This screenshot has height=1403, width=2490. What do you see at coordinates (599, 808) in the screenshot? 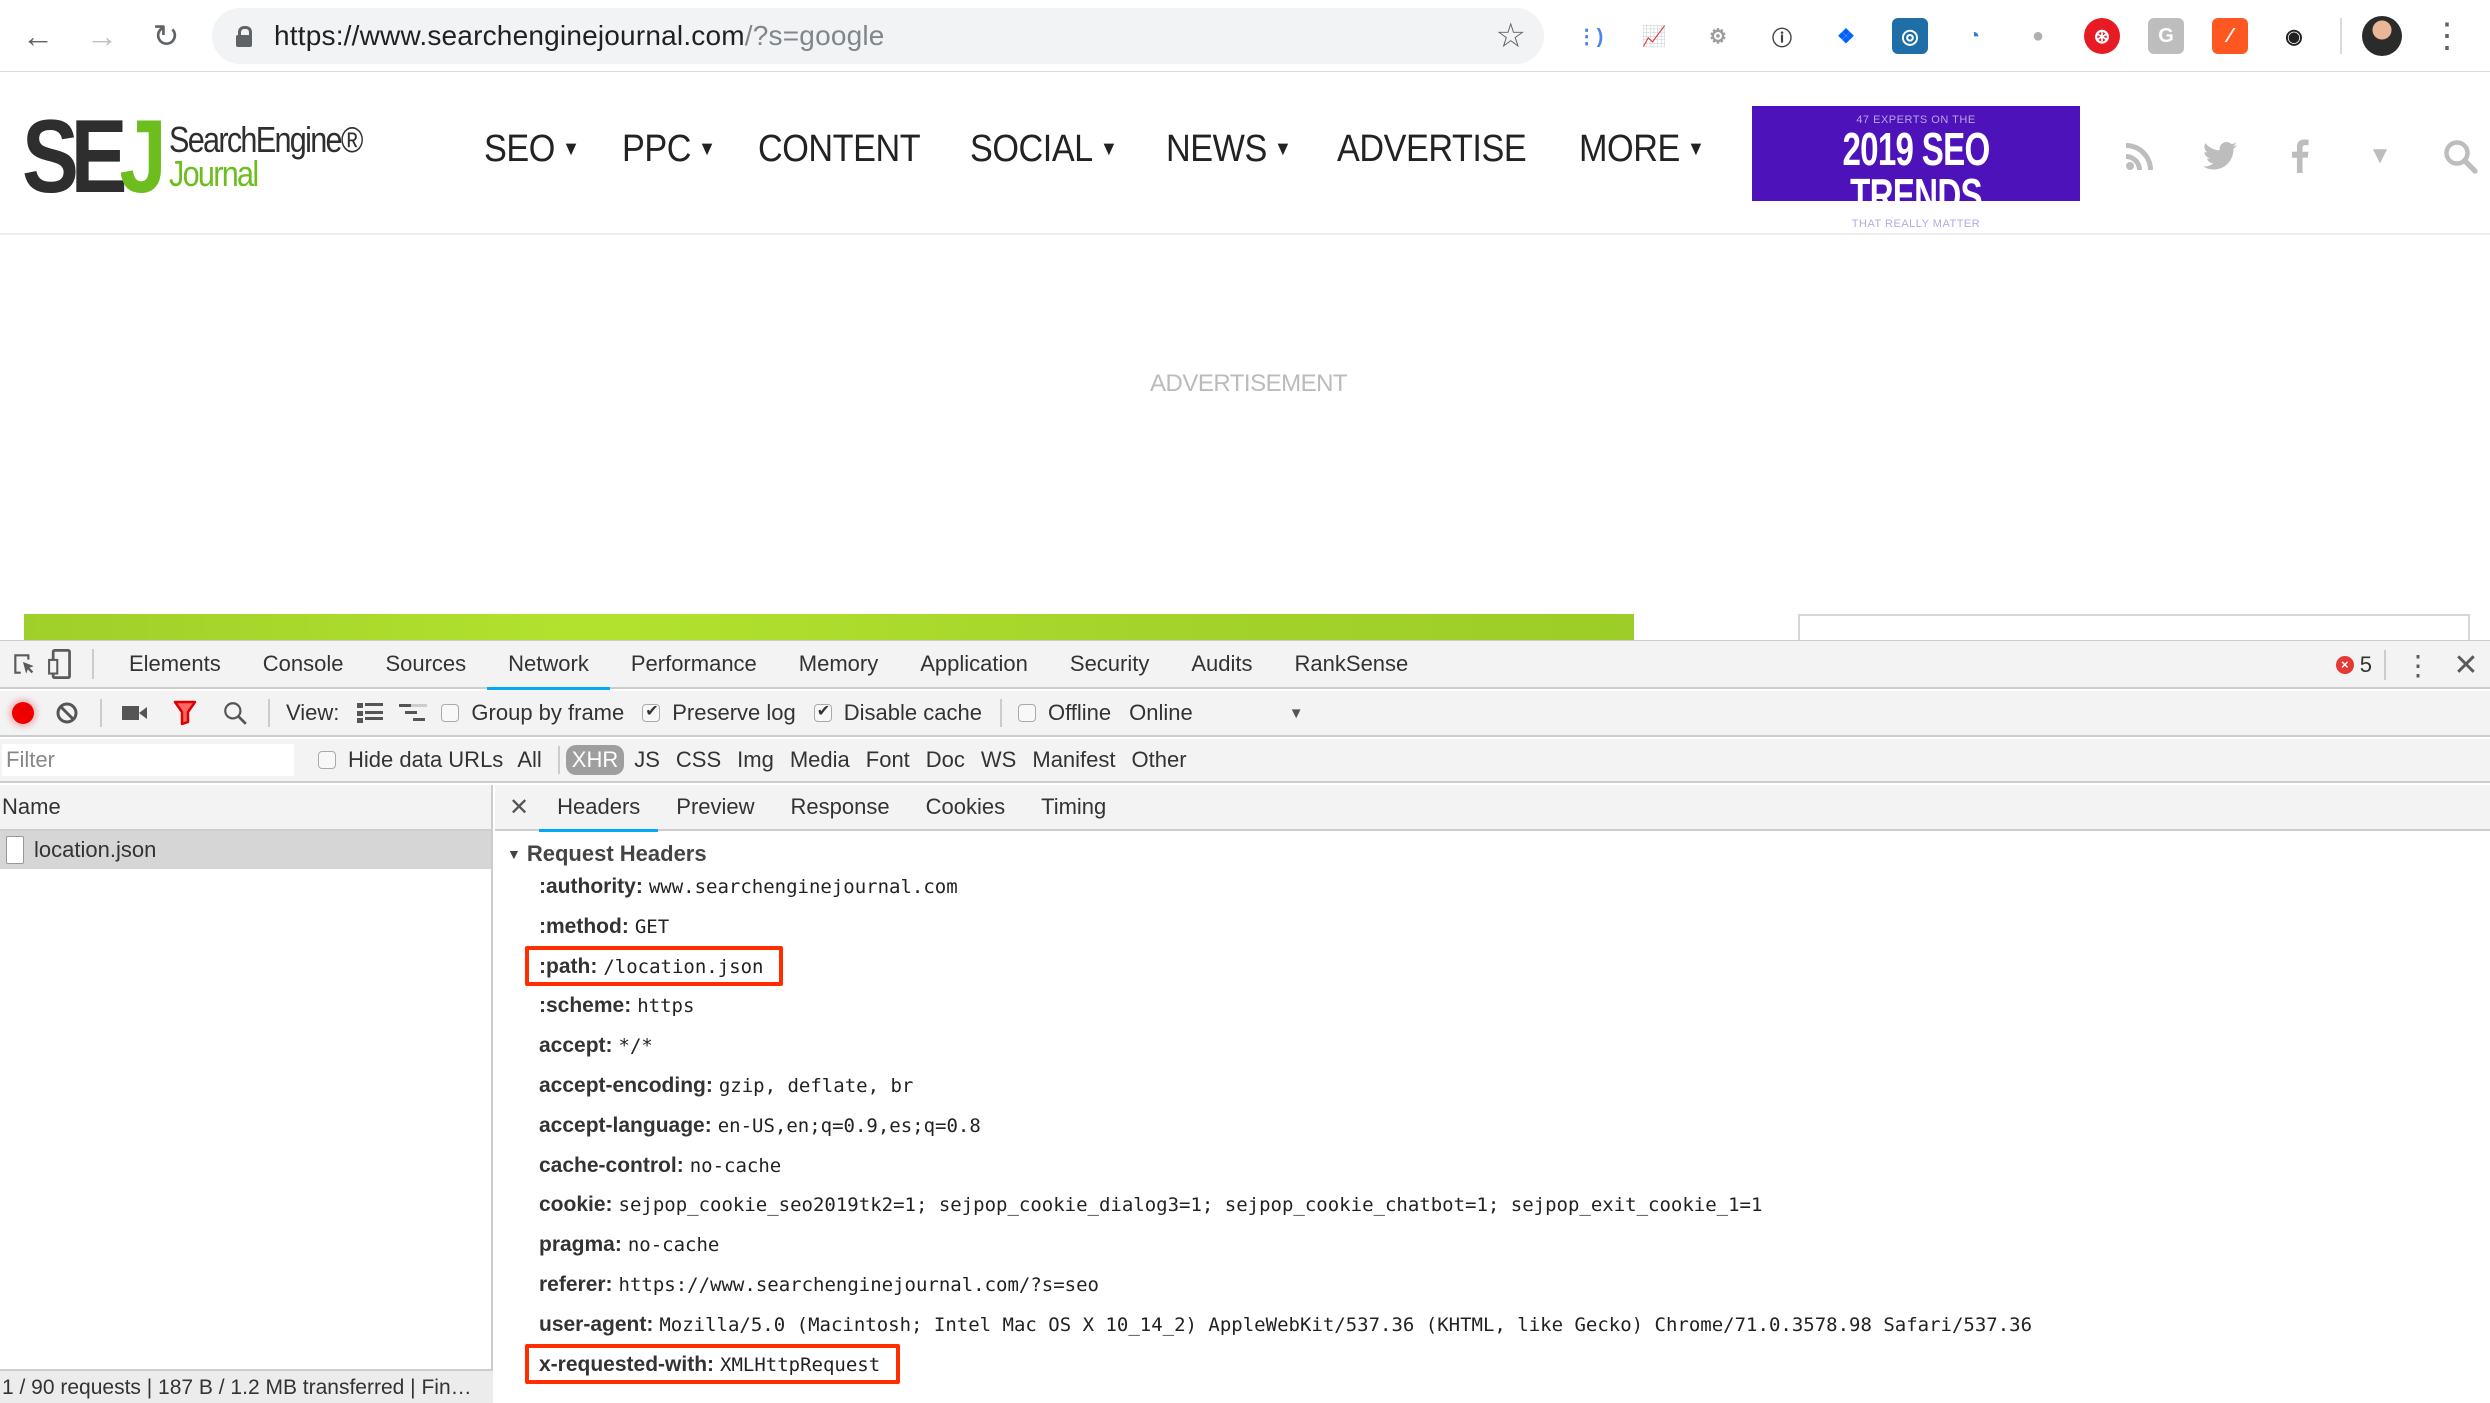
I see `detail-tab-headers: Headers` at bounding box center [599, 808].